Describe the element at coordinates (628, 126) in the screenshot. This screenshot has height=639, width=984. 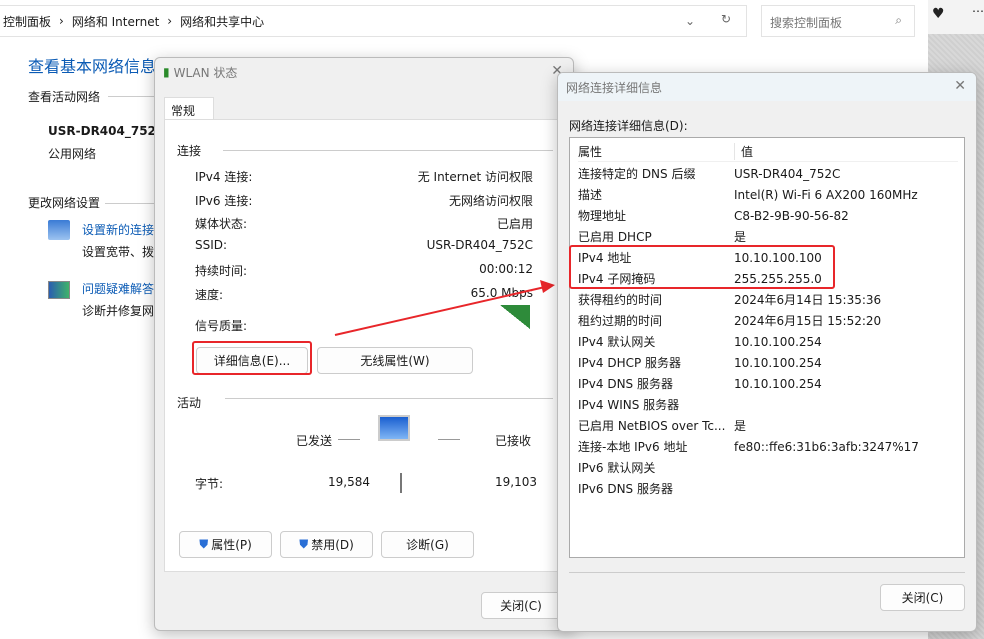
I see `list-label: 网络连接详细信息(D):` at that location.